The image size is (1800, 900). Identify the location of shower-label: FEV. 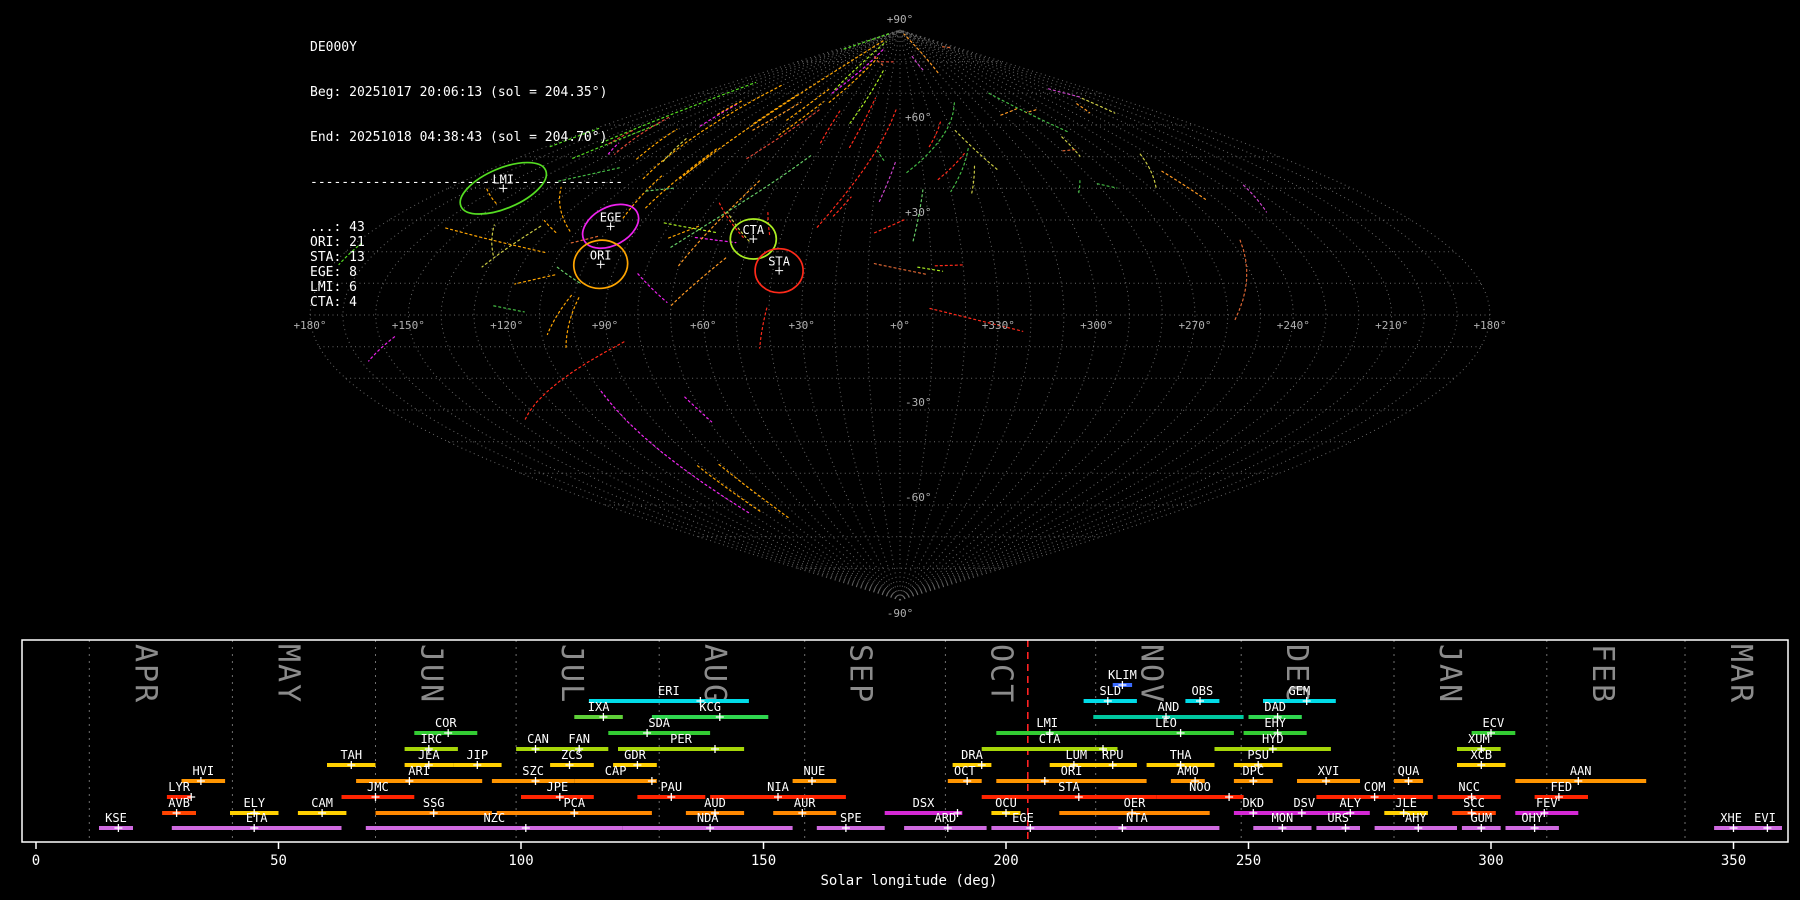
(1547, 803).